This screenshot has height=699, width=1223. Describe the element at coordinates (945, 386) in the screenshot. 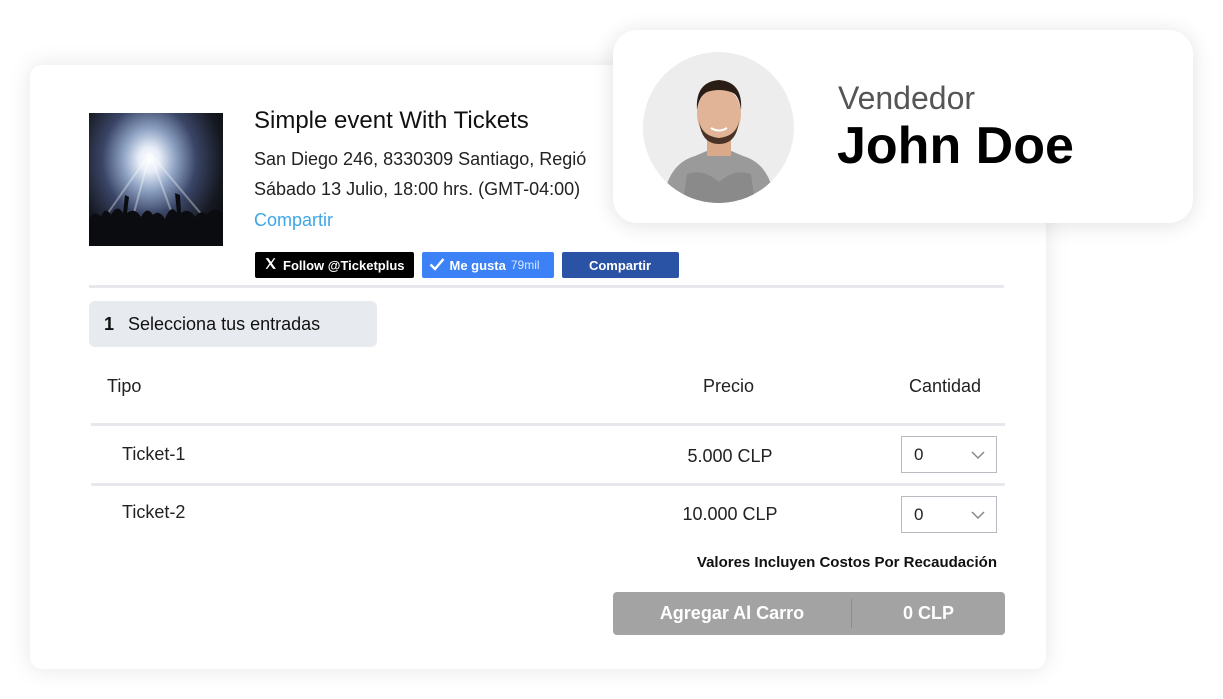

I see `header-quantity: Cantidad` at that location.